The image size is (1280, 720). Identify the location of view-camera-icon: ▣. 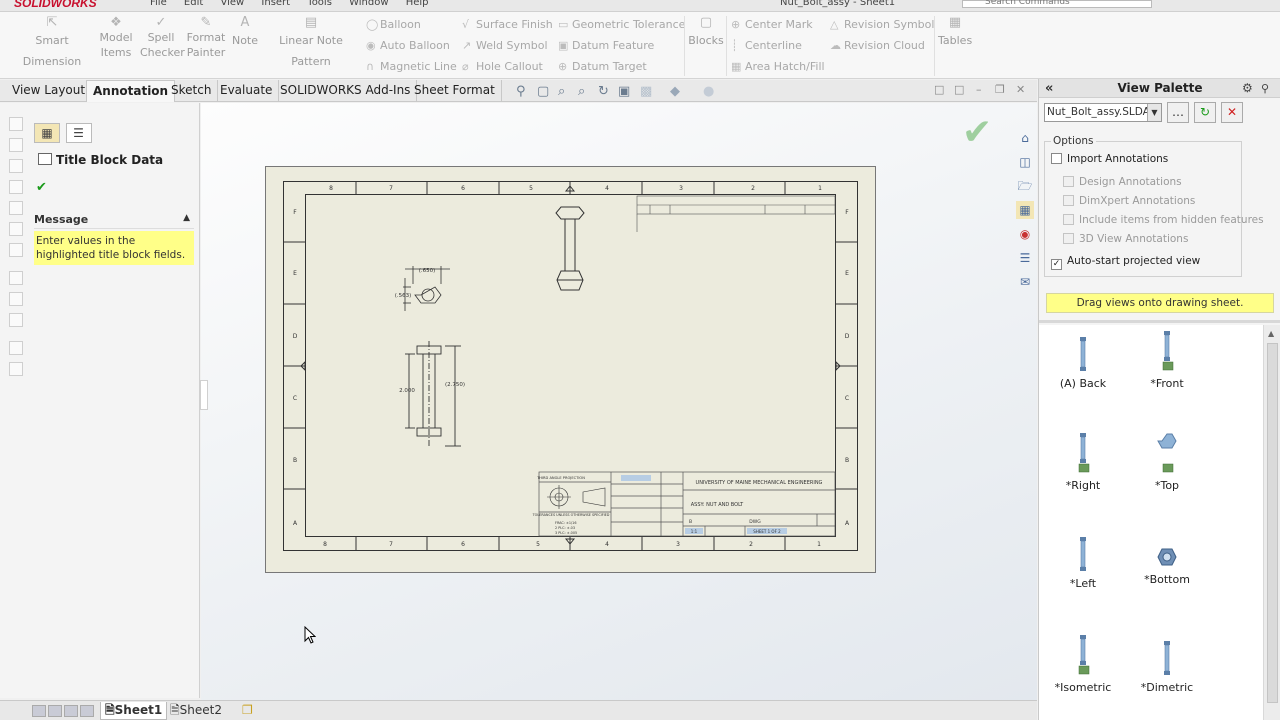
(624, 91).